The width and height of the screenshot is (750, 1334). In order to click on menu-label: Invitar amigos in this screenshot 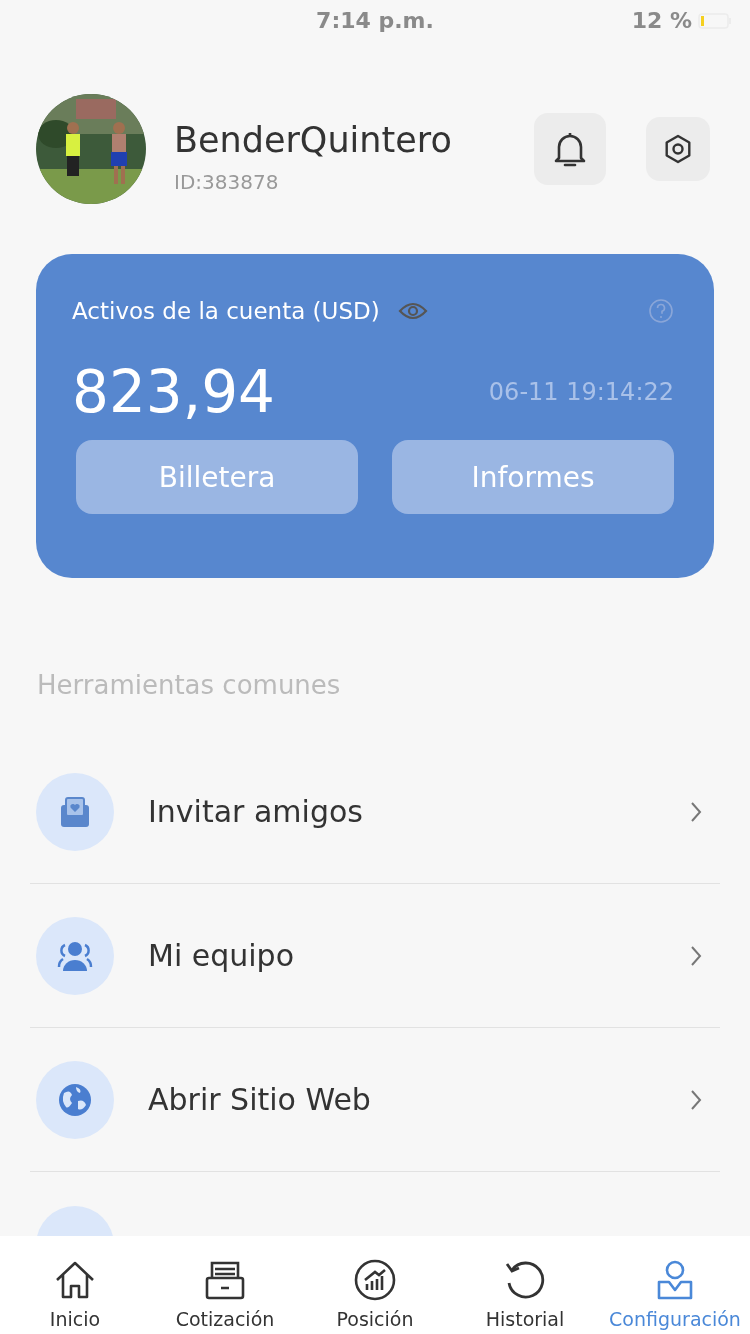, I will do `click(256, 811)`.